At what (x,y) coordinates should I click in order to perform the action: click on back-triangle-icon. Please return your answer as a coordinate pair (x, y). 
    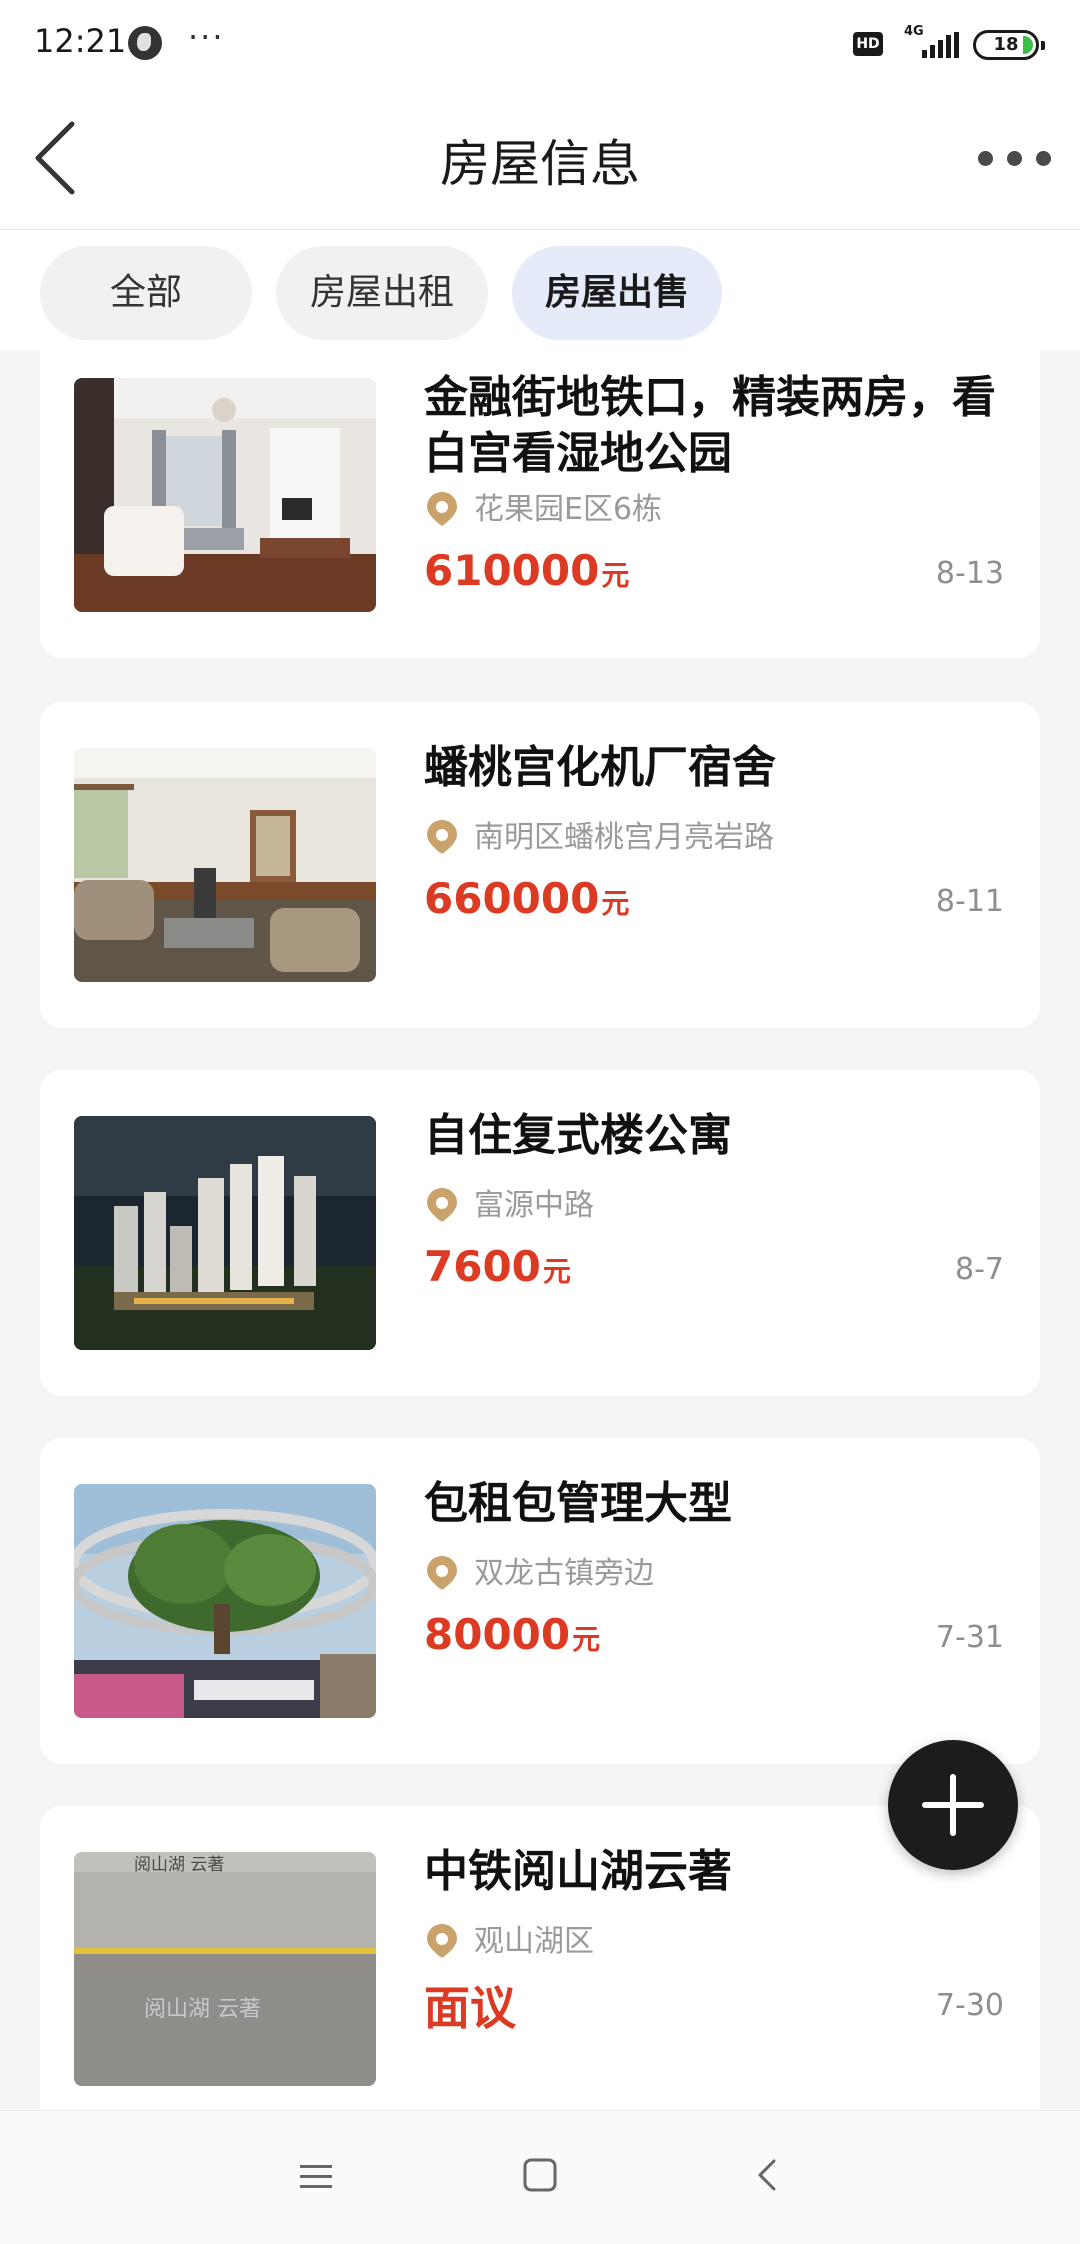
    Looking at the image, I should click on (768, 2175).